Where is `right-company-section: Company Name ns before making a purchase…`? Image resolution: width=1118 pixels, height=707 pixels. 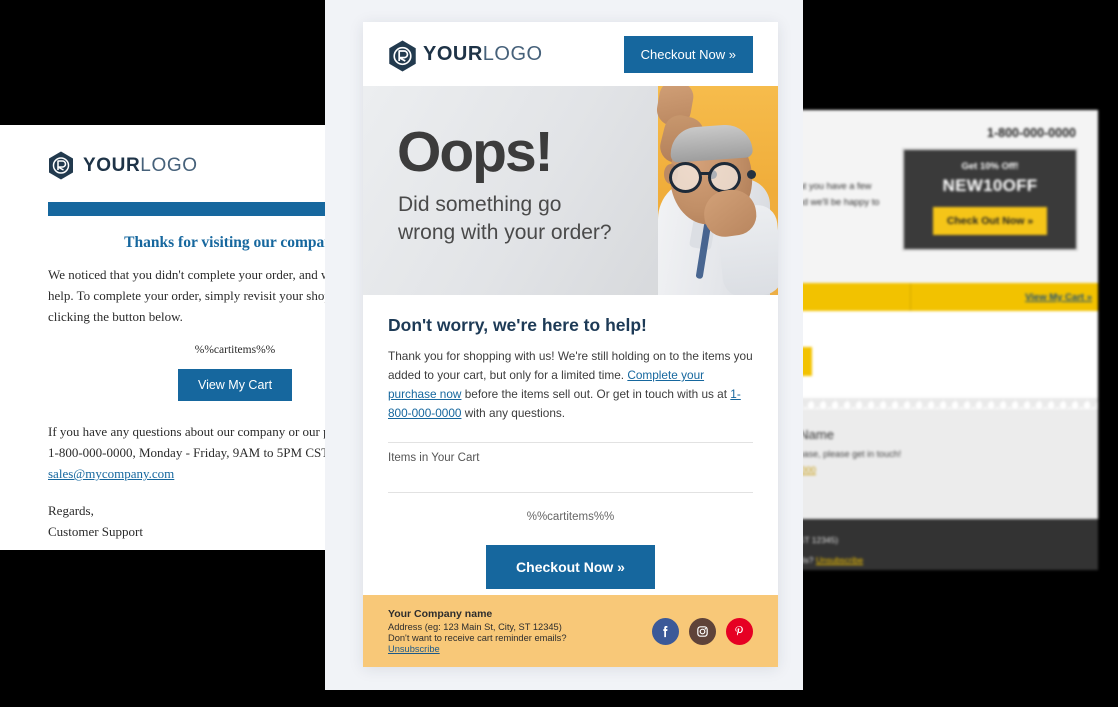 right-company-section: Company Name ns before making a purchase… is located at coordinates (948, 464).